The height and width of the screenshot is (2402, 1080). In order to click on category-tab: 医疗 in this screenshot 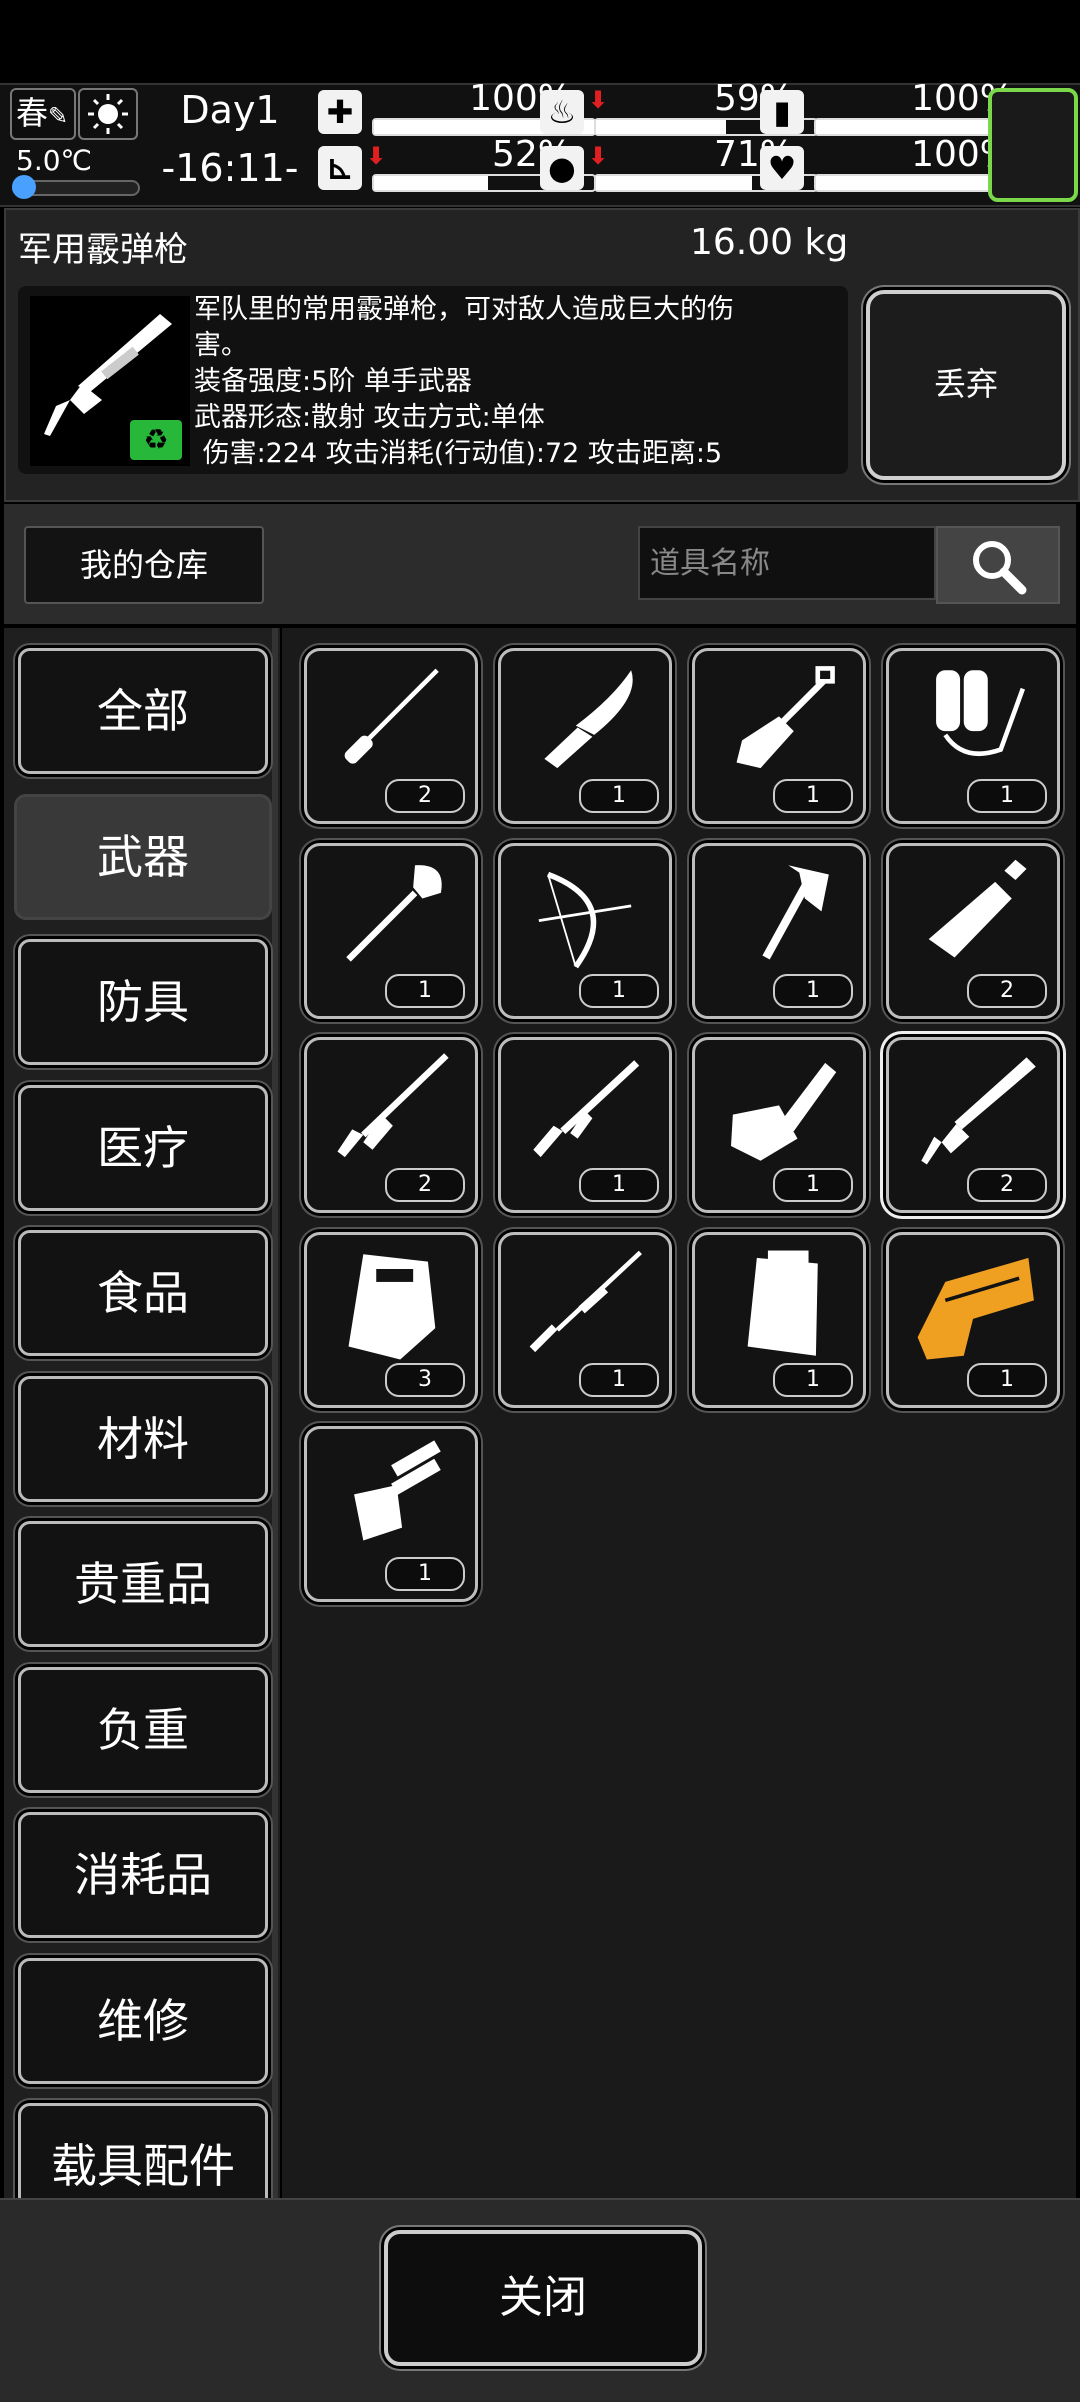, I will do `click(143, 1147)`.